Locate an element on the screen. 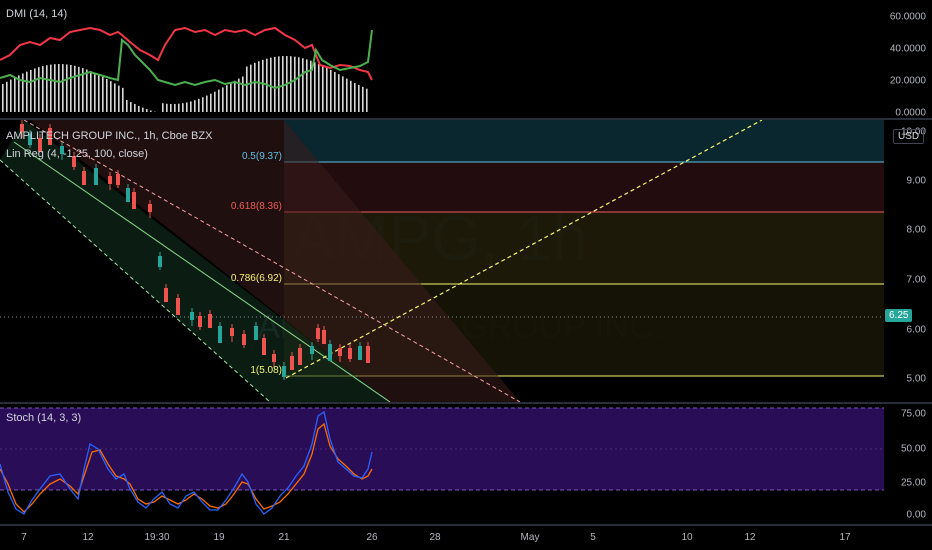  price-axis-tick: 9.00 is located at coordinates (916, 181).